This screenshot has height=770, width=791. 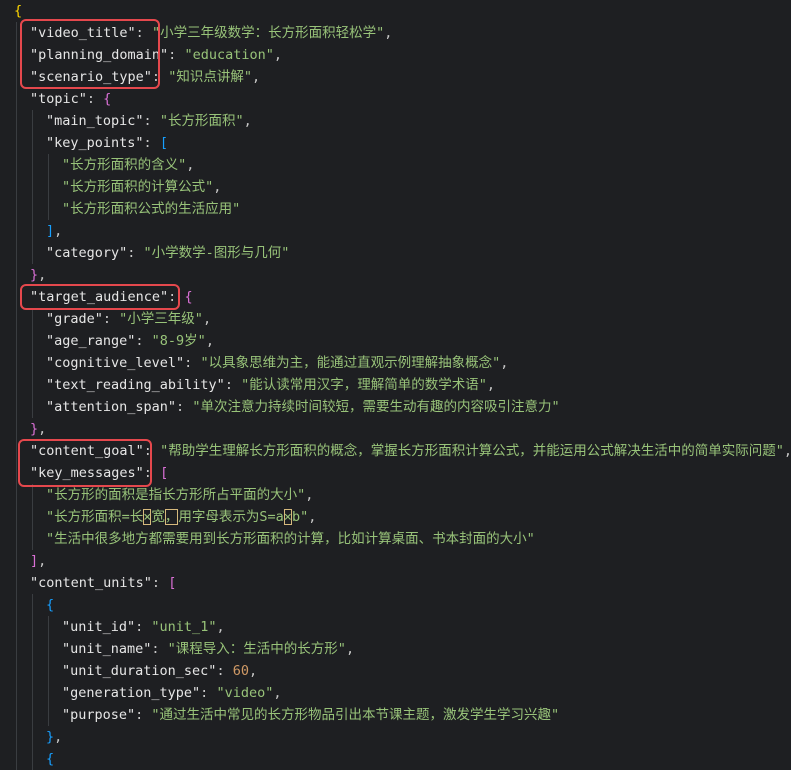 What do you see at coordinates (99, 55) in the screenshot?
I see `json-key: "planning_domain"` at bounding box center [99, 55].